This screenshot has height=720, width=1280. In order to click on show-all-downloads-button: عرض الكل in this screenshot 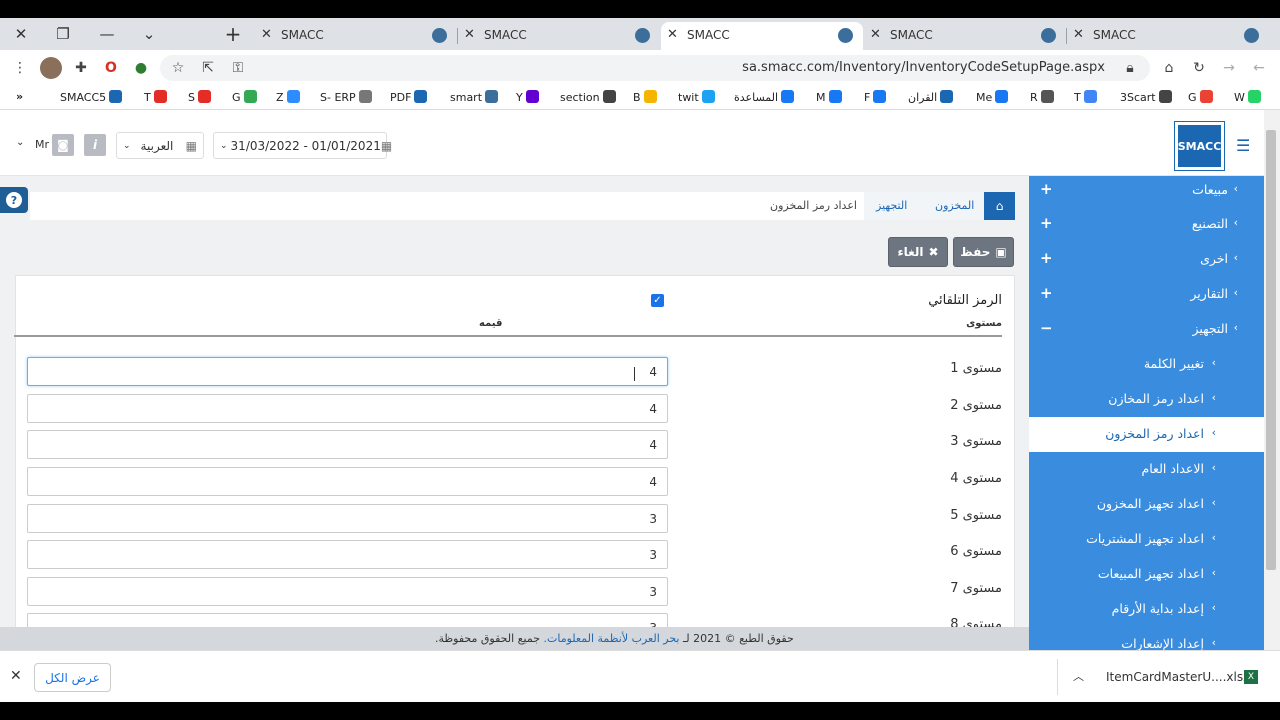, I will do `click(72, 677)`.